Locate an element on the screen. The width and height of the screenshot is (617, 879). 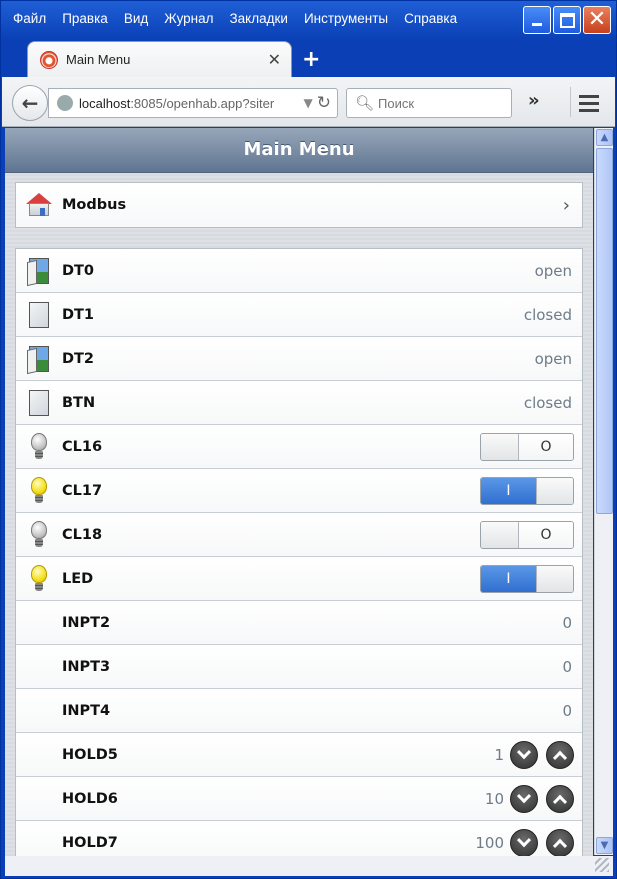
list-item: LED I is located at coordinates (299, 579).